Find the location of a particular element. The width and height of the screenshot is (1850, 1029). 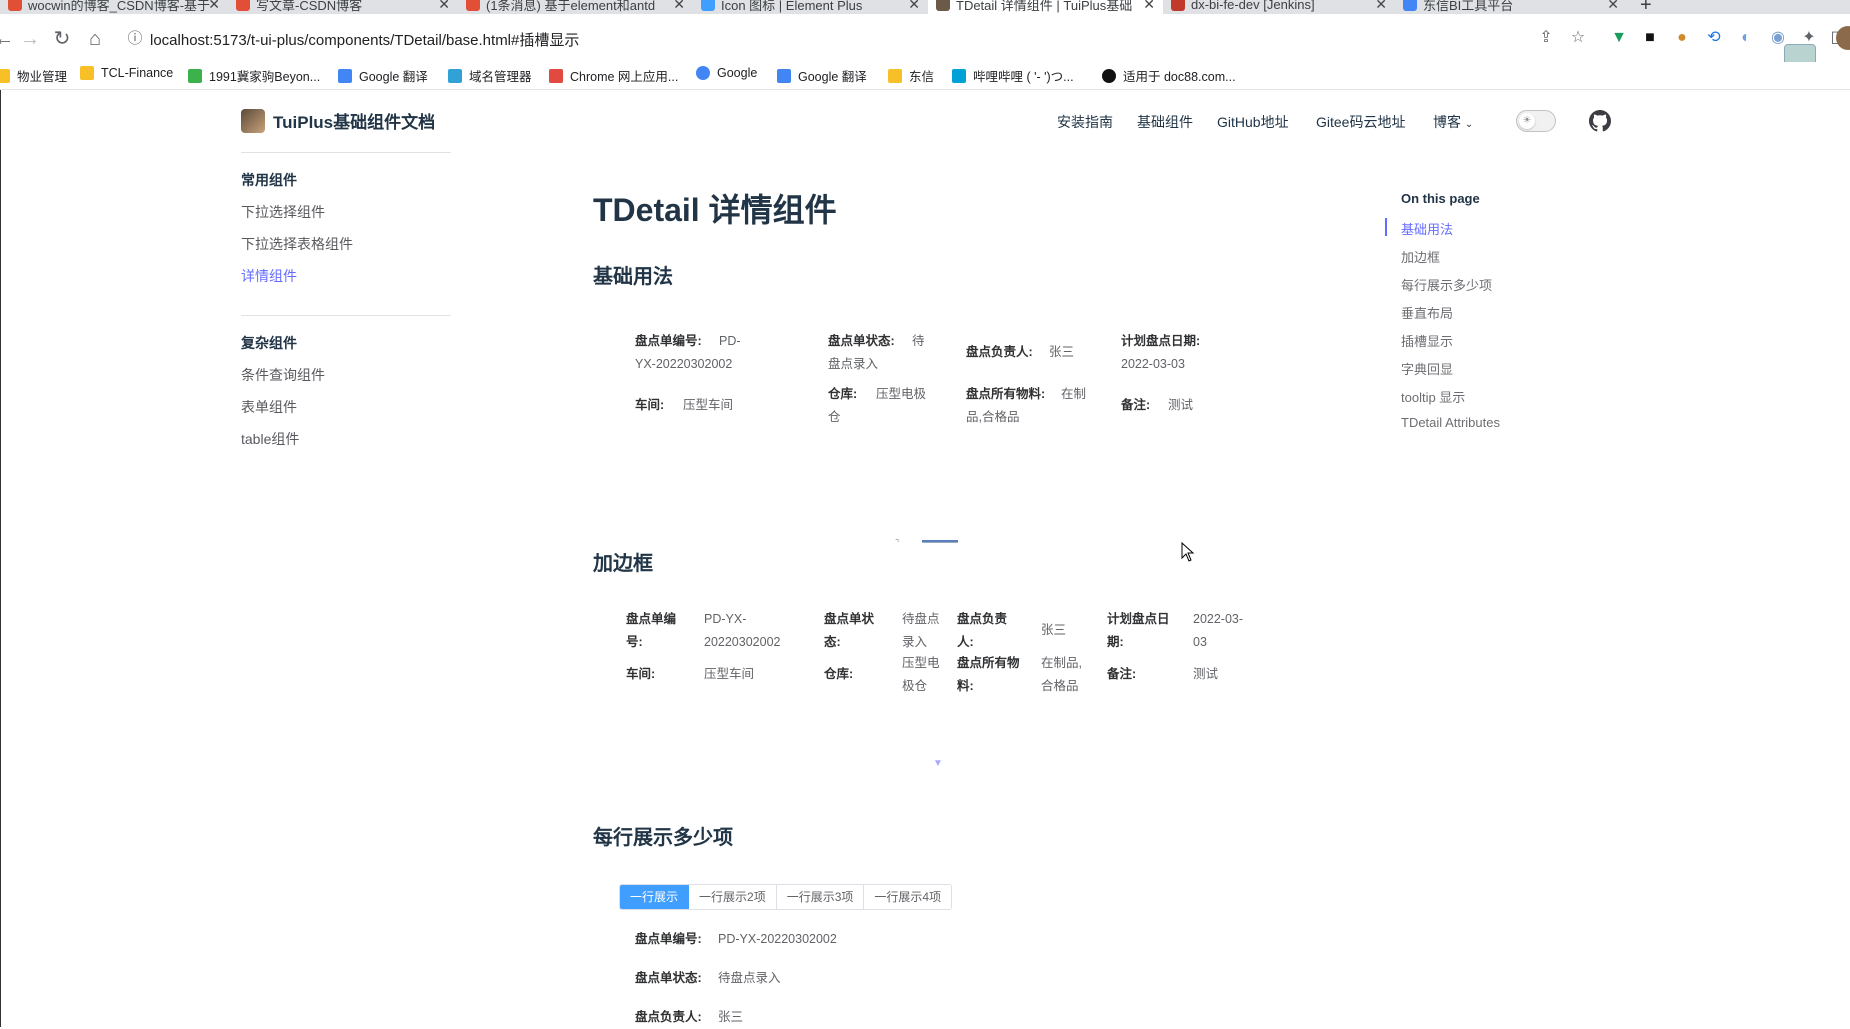

extension-icon: ◐ is located at coordinates (1746, 38).